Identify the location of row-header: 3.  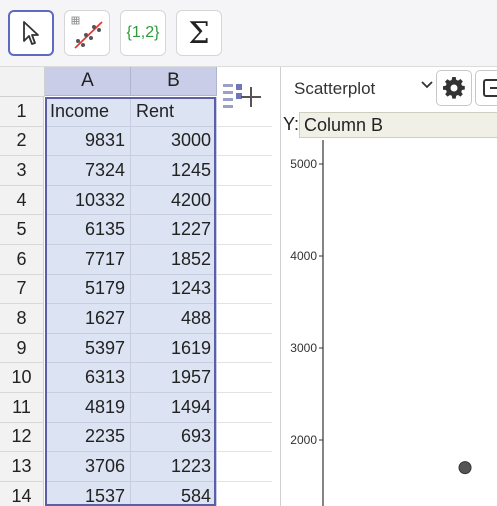
(22, 171).